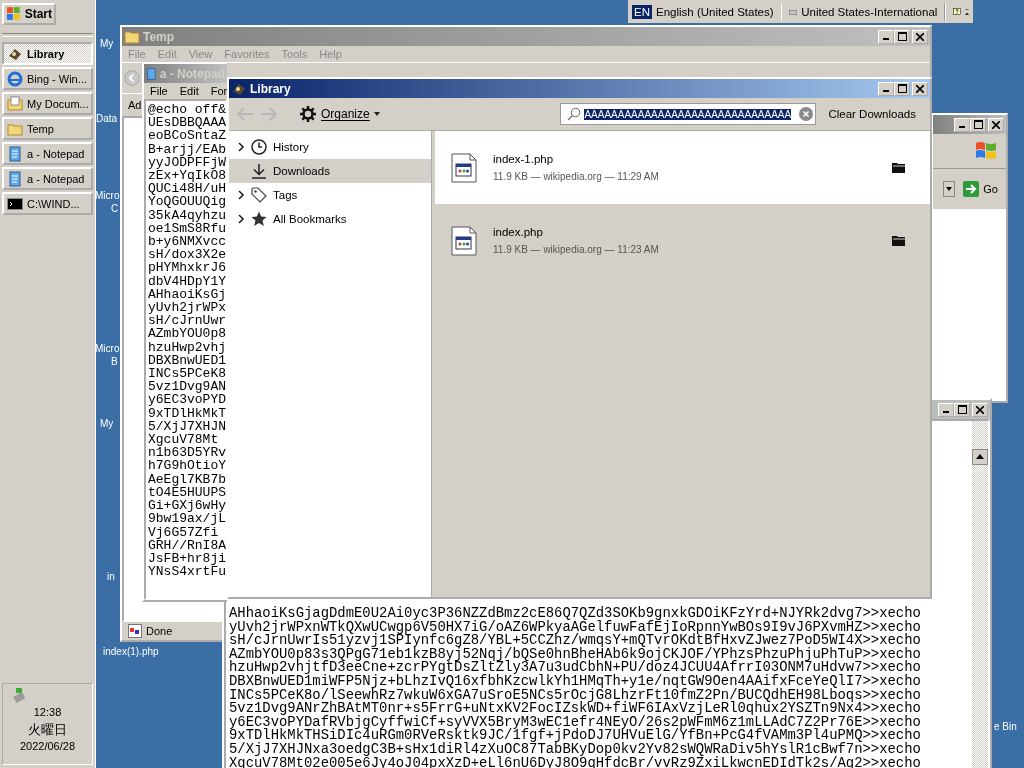 The image size is (1024, 768). I want to click on text-line: JsFB+hr8ji, so click(186, 558).